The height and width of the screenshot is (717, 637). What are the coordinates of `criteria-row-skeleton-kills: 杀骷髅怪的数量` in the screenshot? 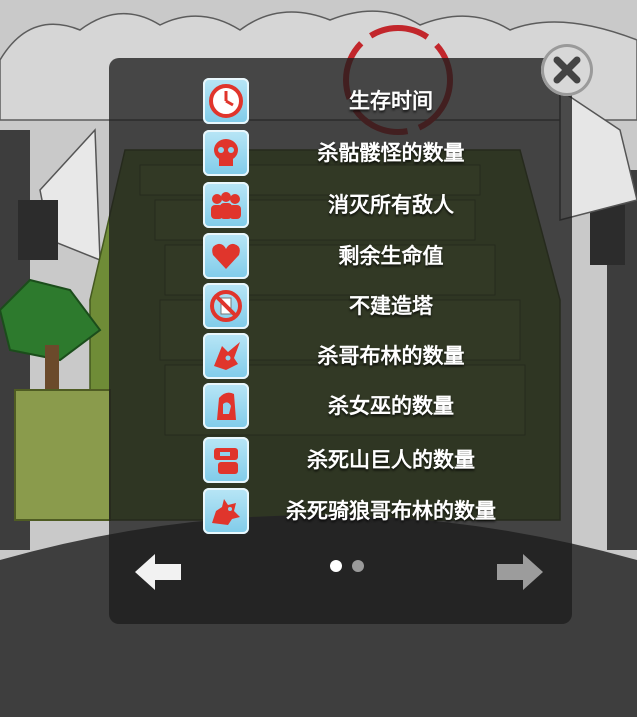 It's located at (368, 153).